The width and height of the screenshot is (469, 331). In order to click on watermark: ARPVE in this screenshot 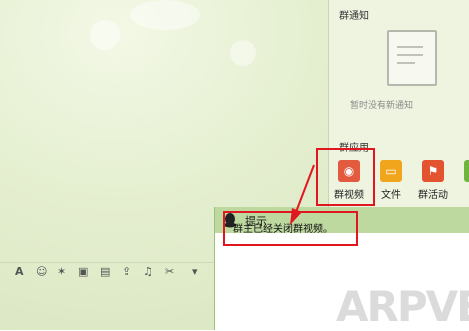, I will do `click(402, 306)`.